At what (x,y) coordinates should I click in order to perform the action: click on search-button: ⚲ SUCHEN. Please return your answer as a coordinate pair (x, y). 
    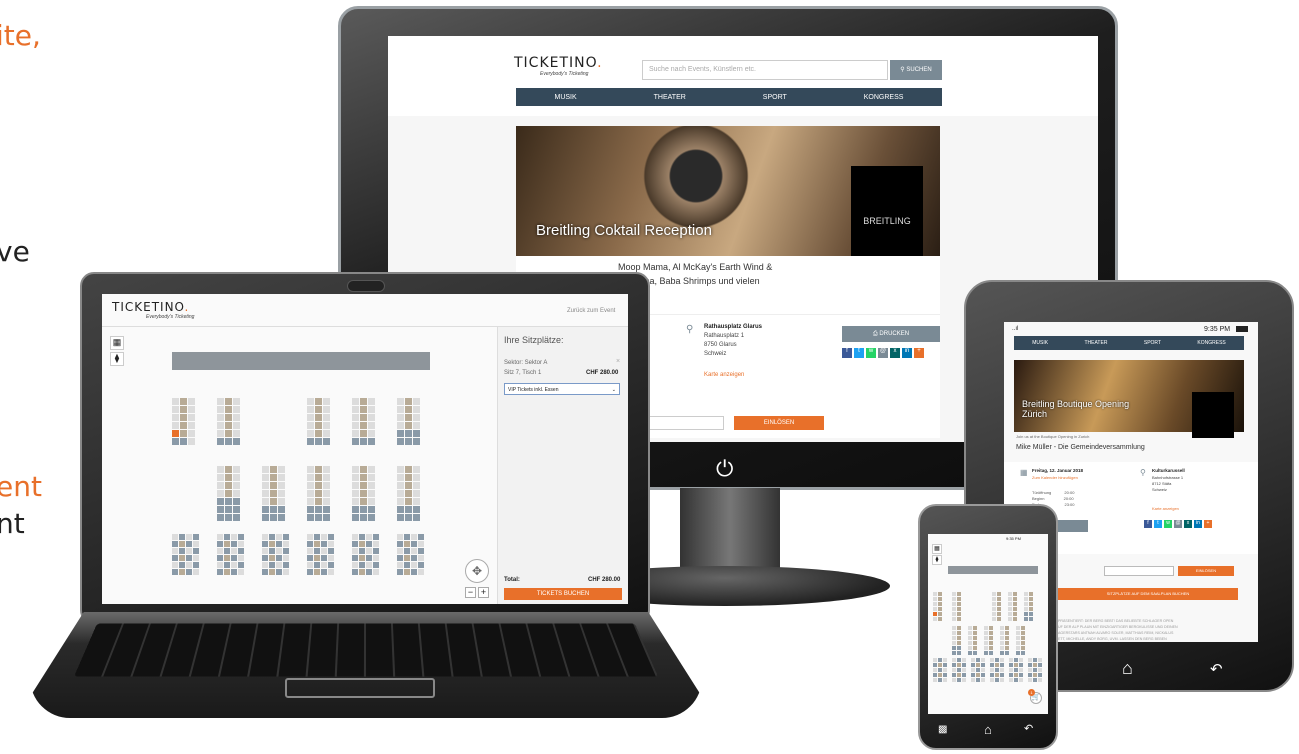
    Looking at the image, I should click on (916, 70).